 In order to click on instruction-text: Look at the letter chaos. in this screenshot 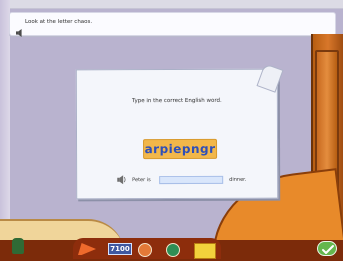, I will do `click(59, 22)`.